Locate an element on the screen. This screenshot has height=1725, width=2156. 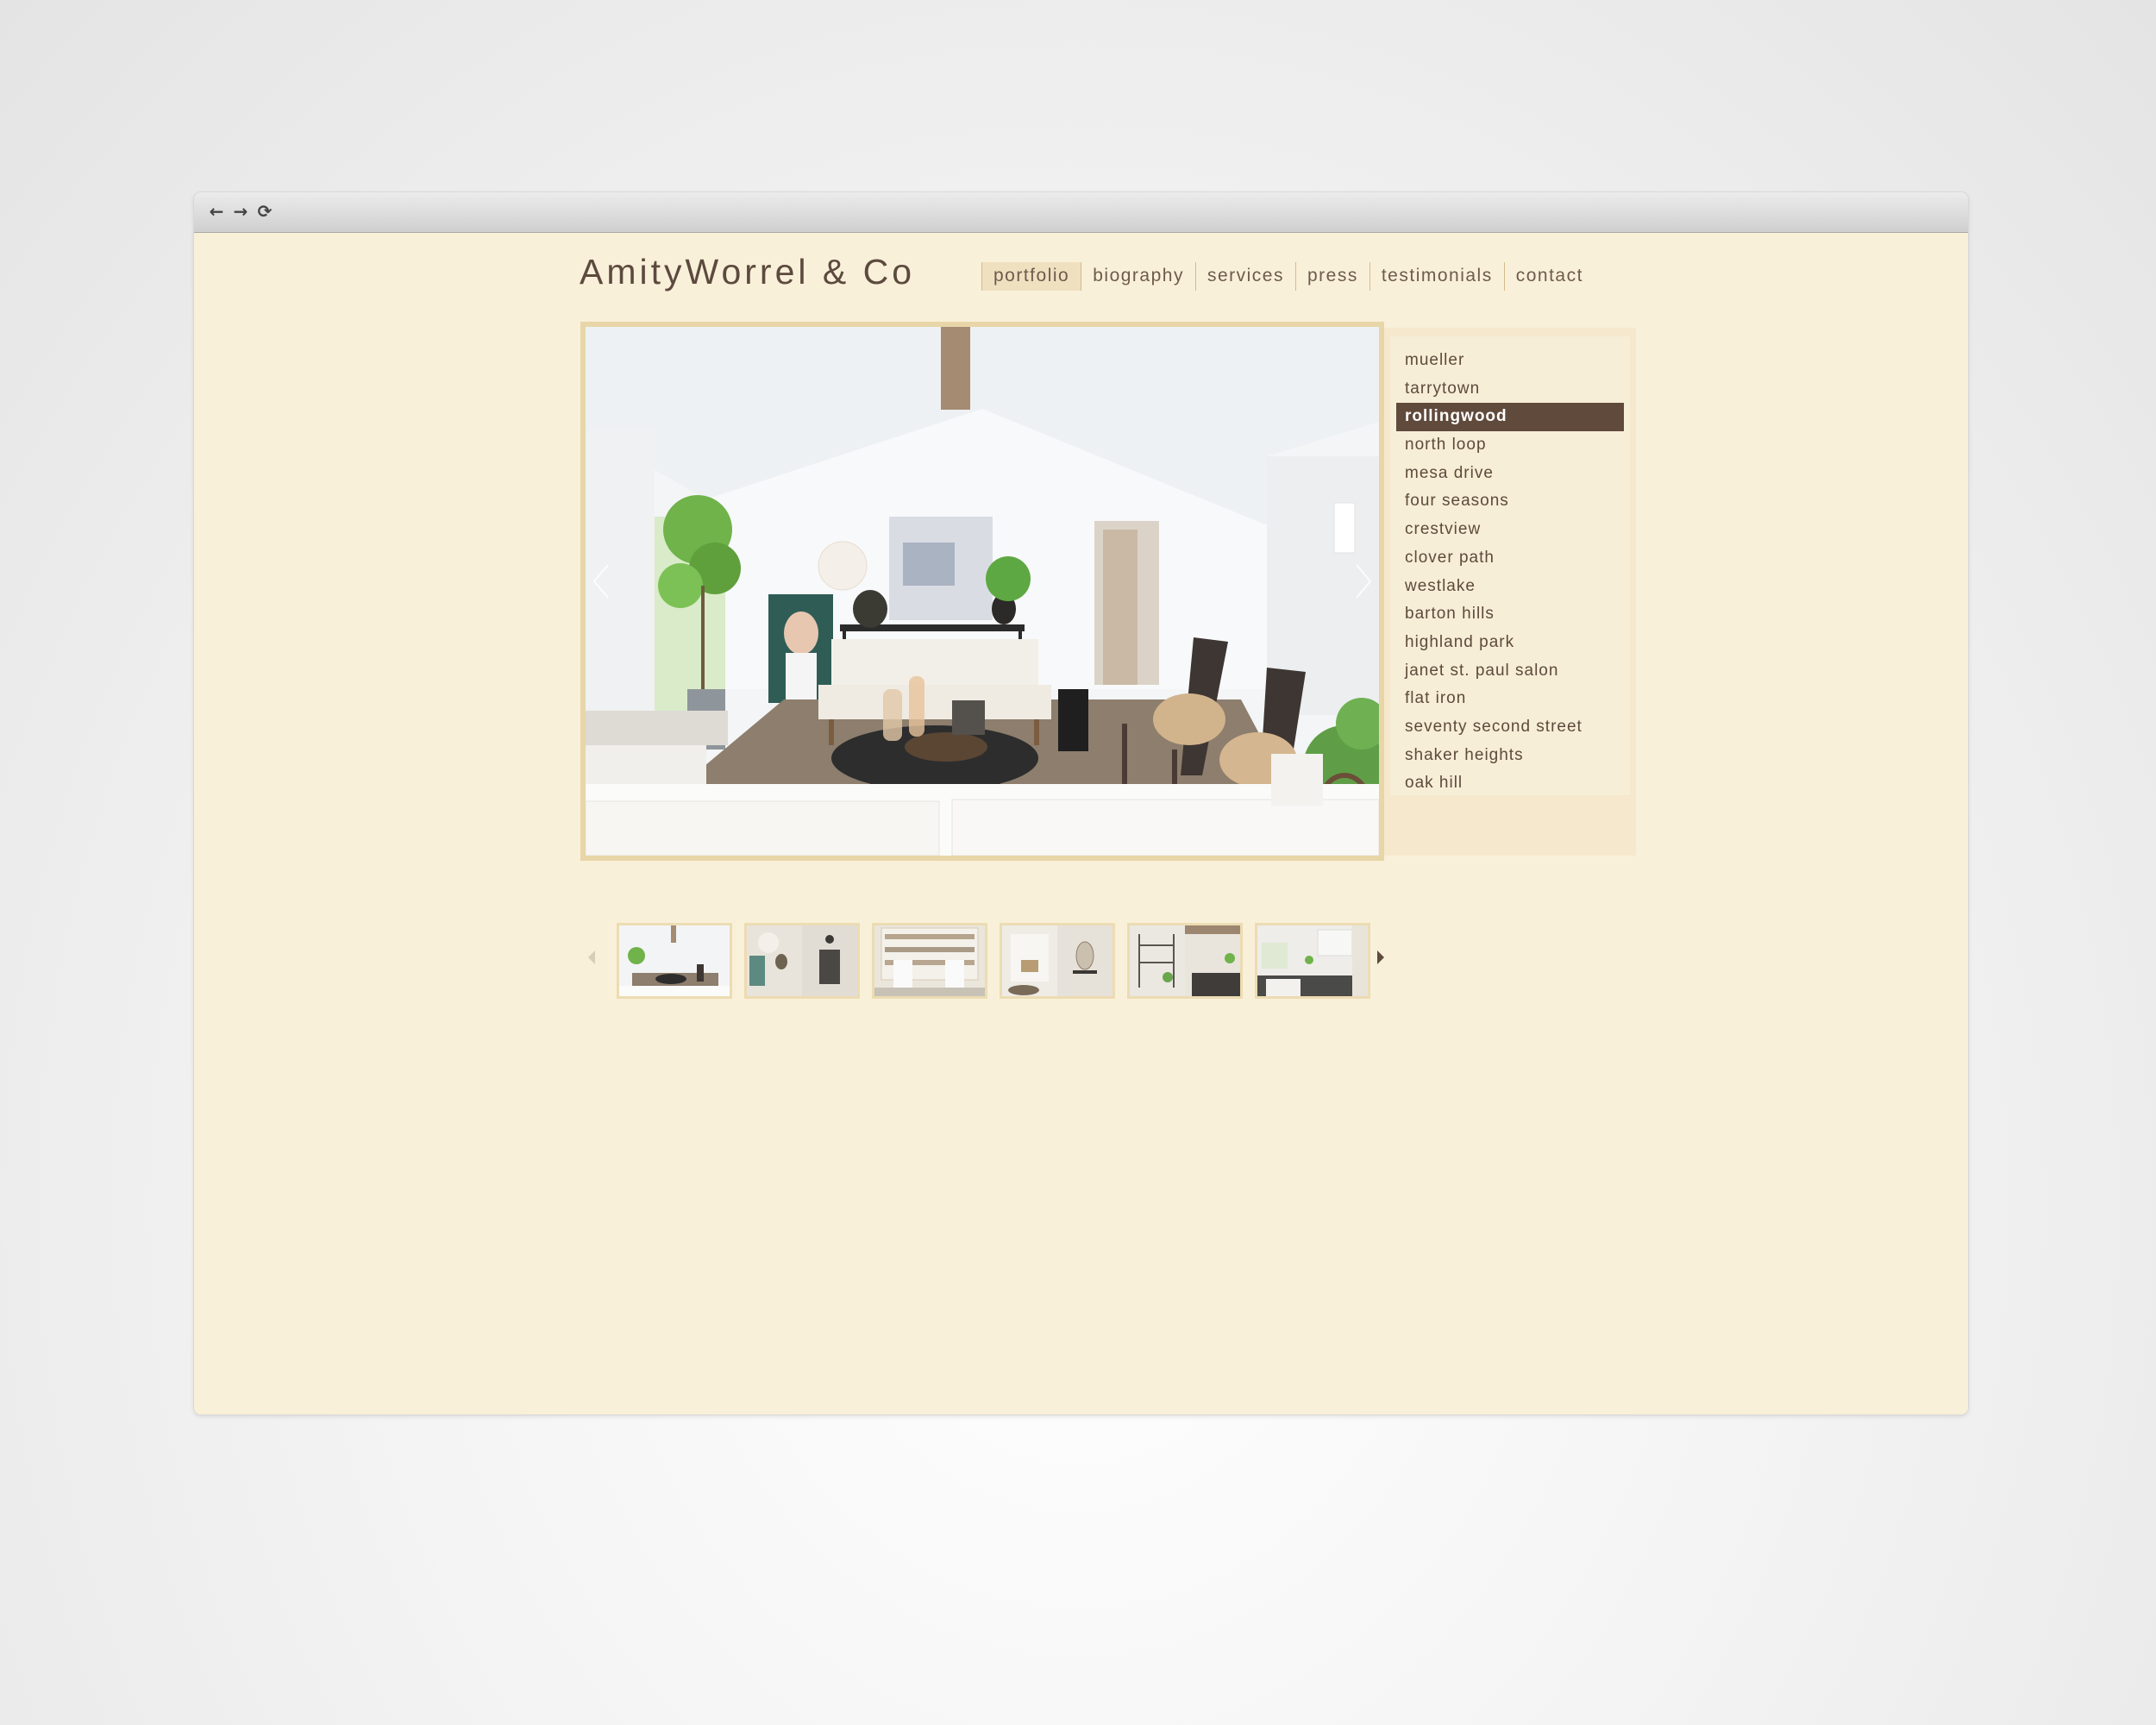
thumbnail-strip is located at coordinates (982, 957).